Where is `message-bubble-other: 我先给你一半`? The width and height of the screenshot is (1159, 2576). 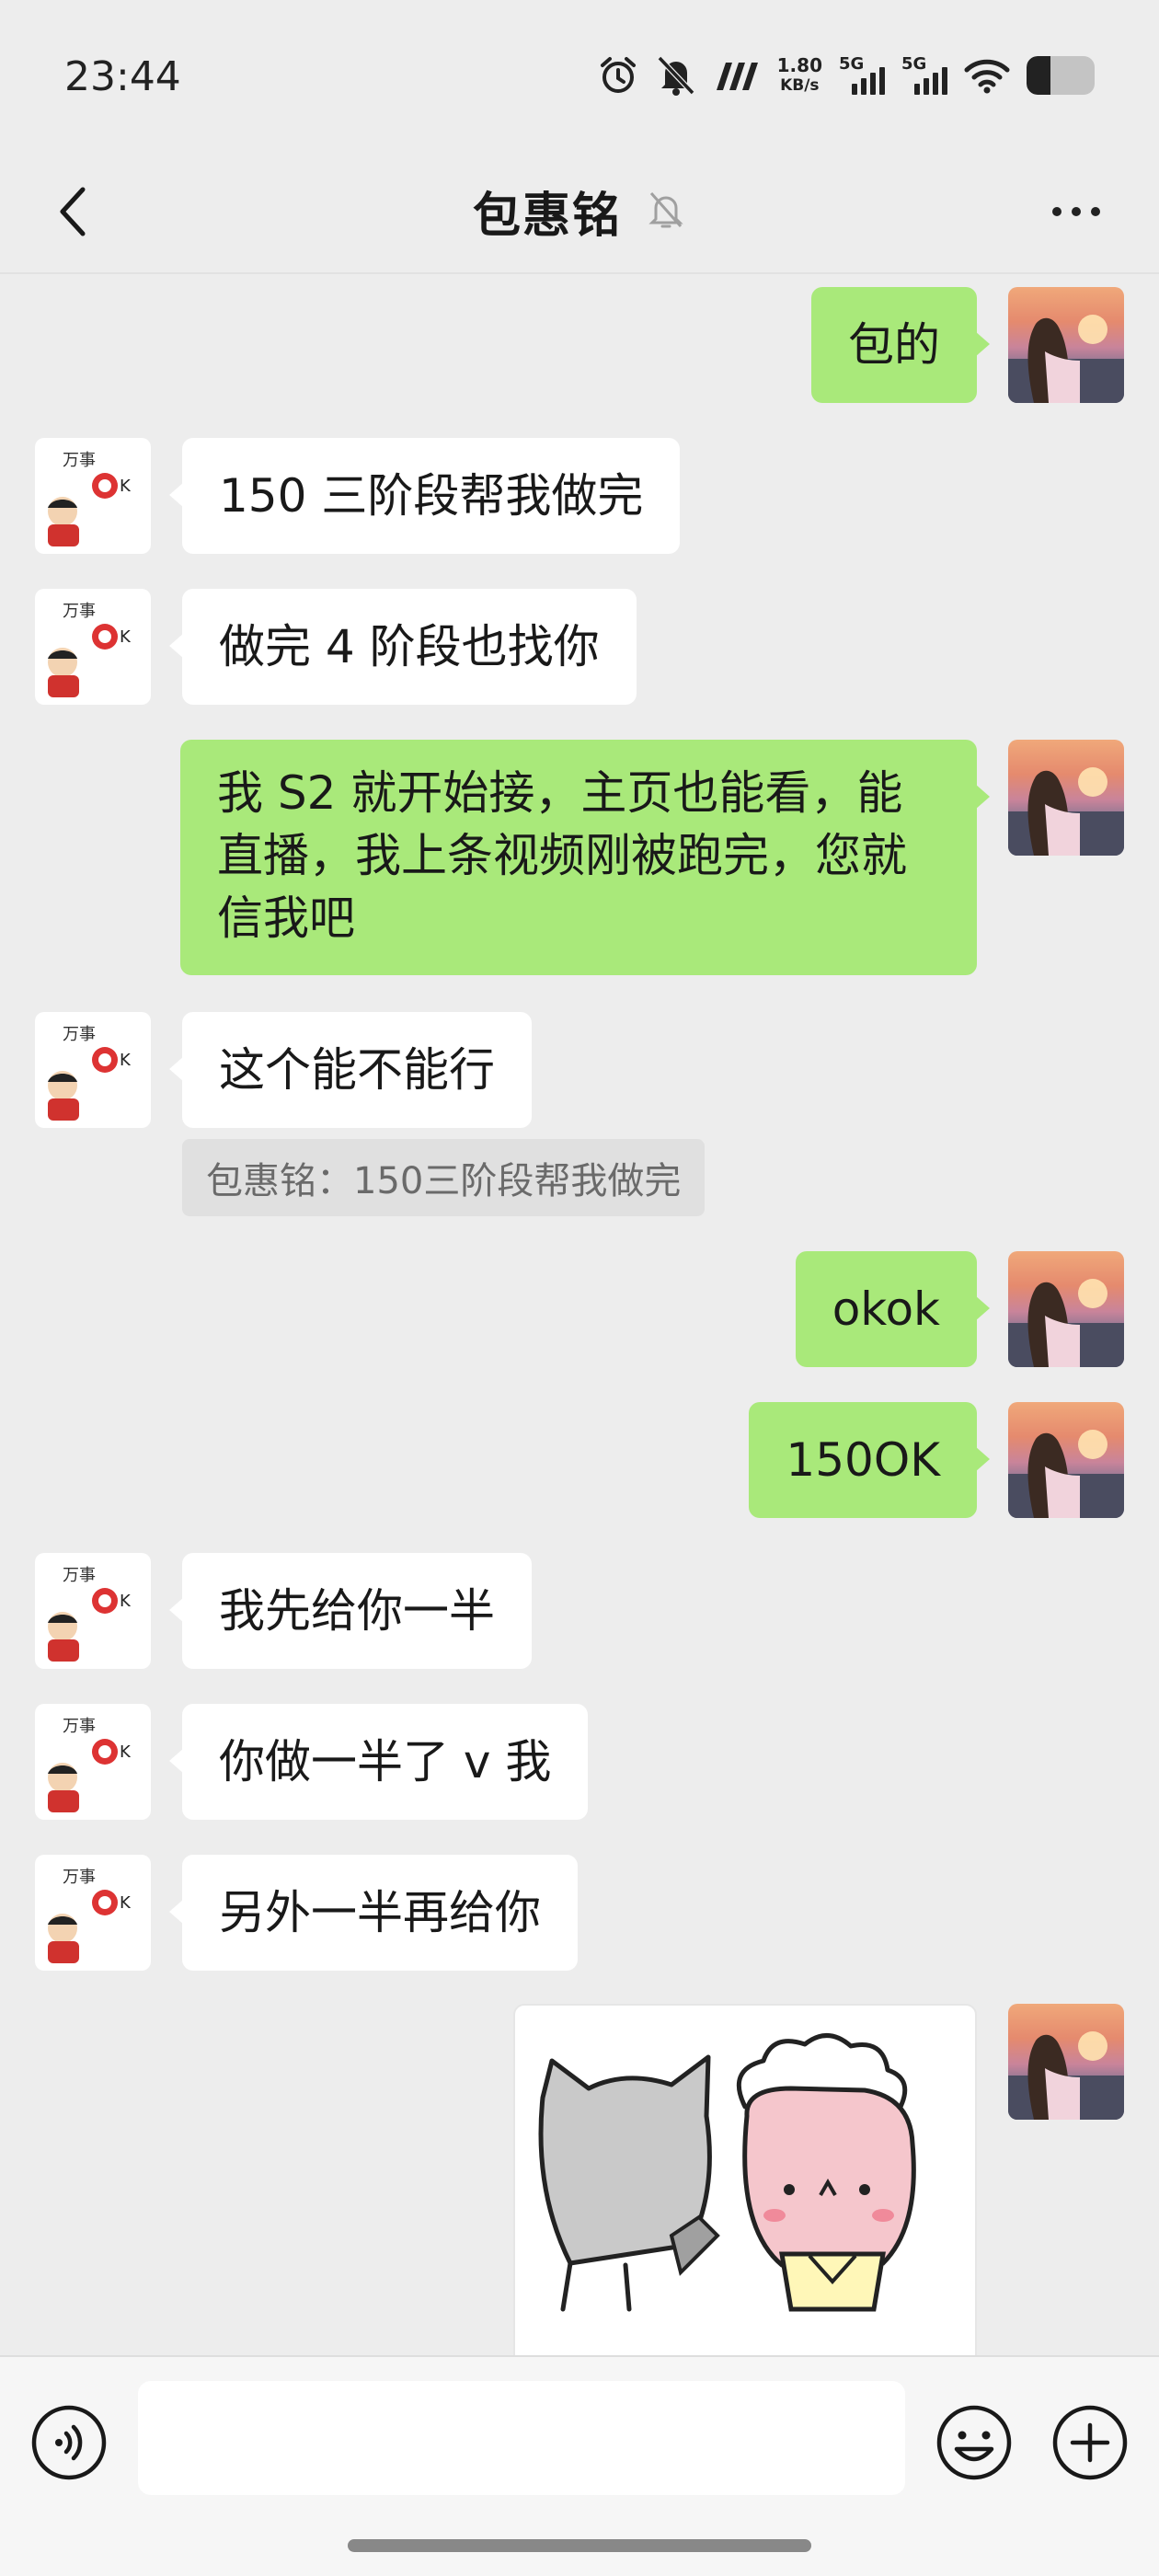 message-bubble-other: 我先给你一半 is located at coordinates (350, 1611).